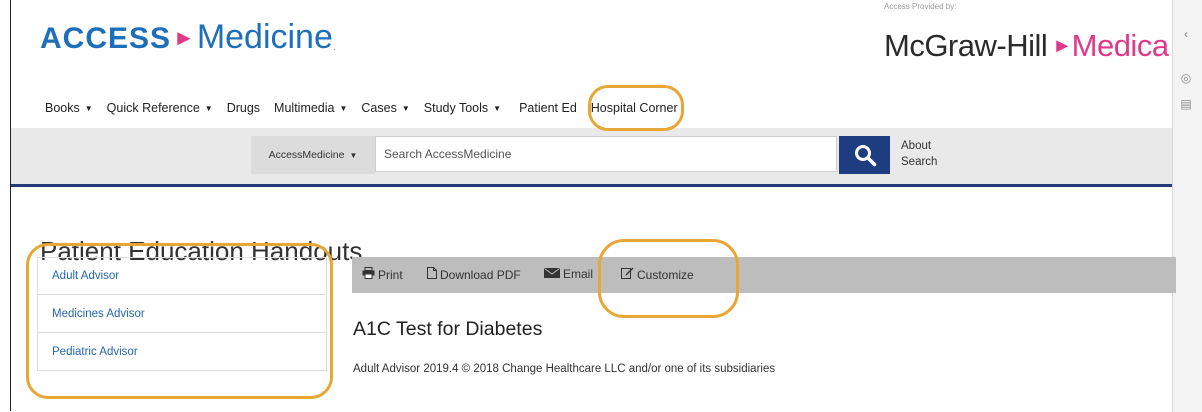  Describe the element at coordinates (432, 274) in the screenshot. I see `pdf-file-icon` at that location.